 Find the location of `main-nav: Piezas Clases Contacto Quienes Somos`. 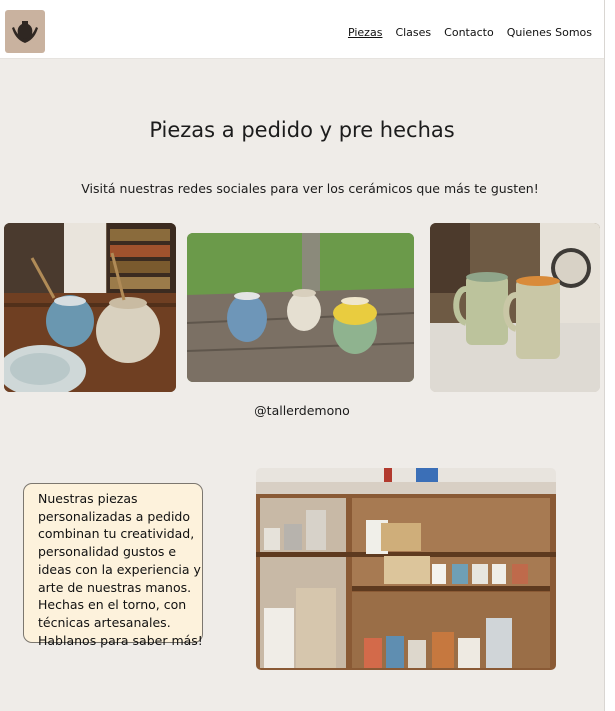

main-nav: Piezas Clases Contacto Quienes Somos is located at coordinates (470, 32).